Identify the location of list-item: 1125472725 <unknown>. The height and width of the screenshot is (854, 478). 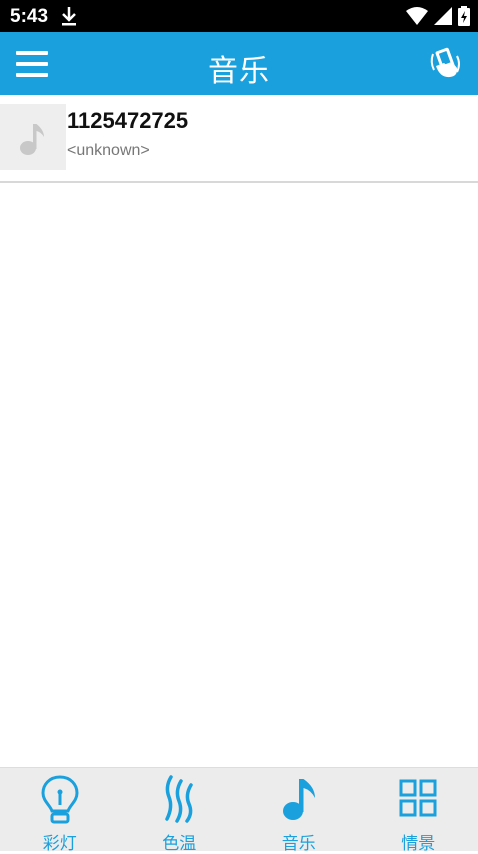
(239, 142).